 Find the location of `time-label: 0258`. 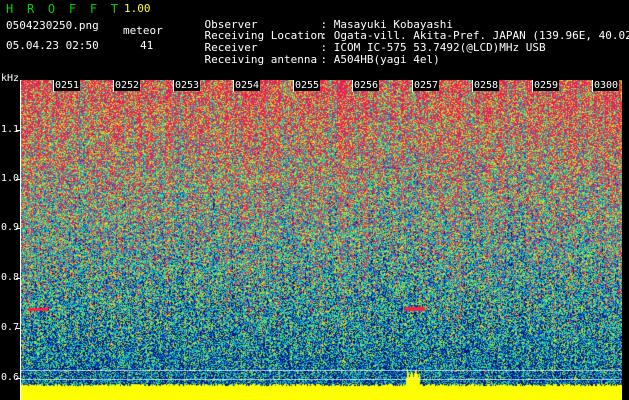

time-label: 0258 is located at coordinates (486, 85).